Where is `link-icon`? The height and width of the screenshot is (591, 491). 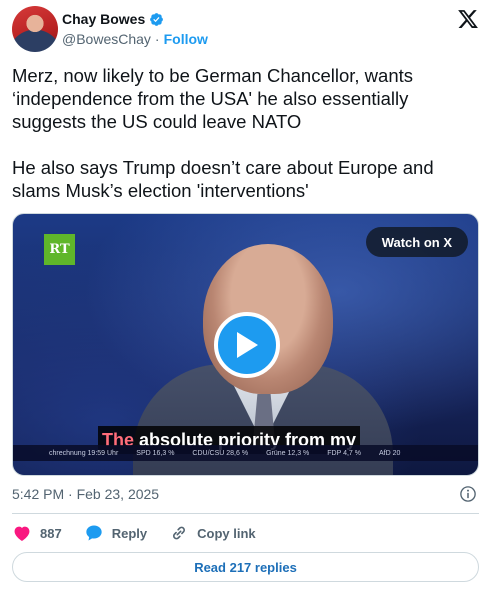
link-icon is located at coordinates (179, 533).